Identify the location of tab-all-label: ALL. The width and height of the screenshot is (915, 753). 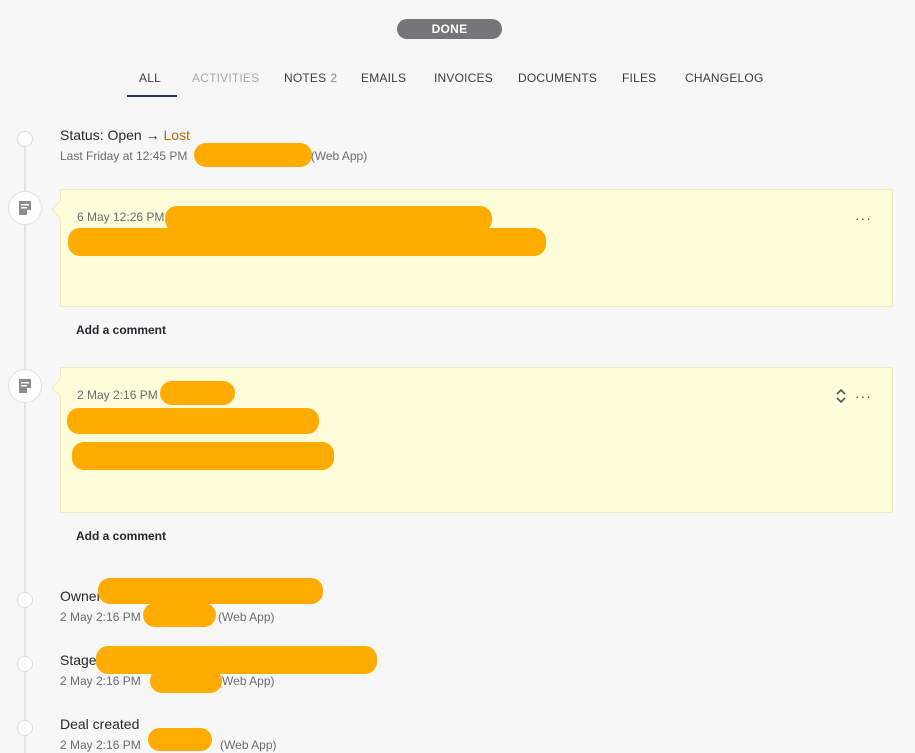
(150, 78).